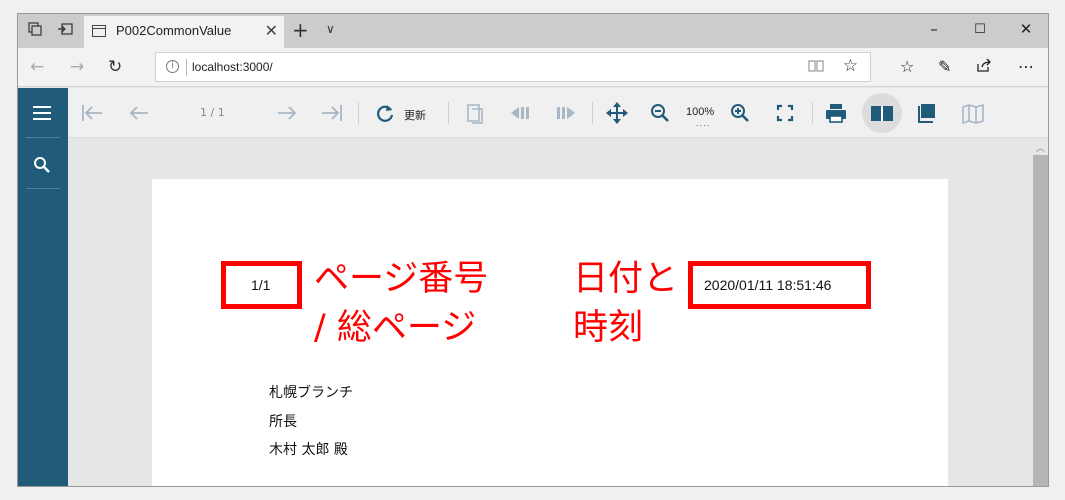  I want to click on print-icon, so click(836, 113).